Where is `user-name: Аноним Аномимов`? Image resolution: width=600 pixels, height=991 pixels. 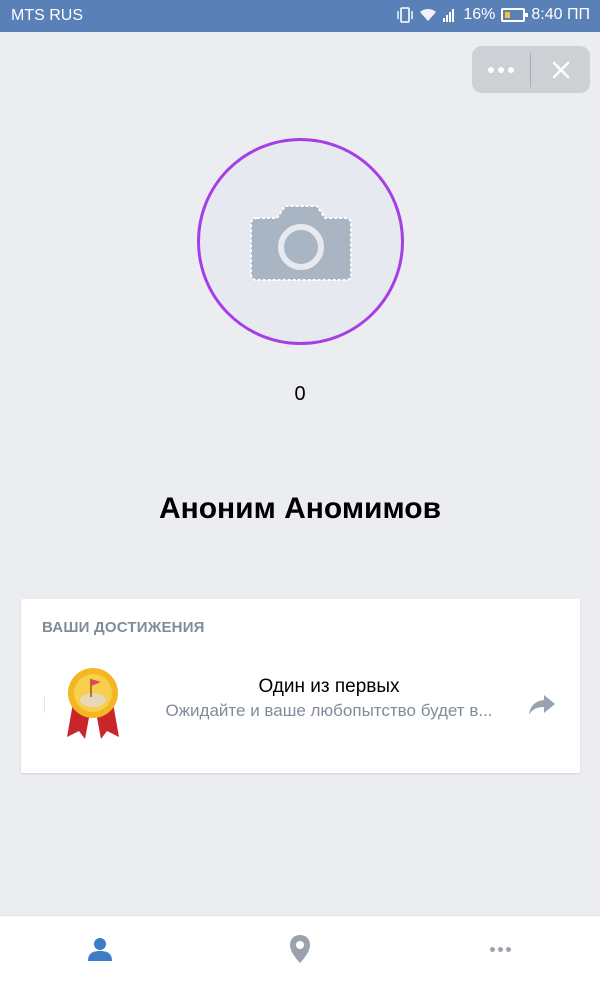
user-name: Аноним Аномимов is located at coordinates (300, 508).